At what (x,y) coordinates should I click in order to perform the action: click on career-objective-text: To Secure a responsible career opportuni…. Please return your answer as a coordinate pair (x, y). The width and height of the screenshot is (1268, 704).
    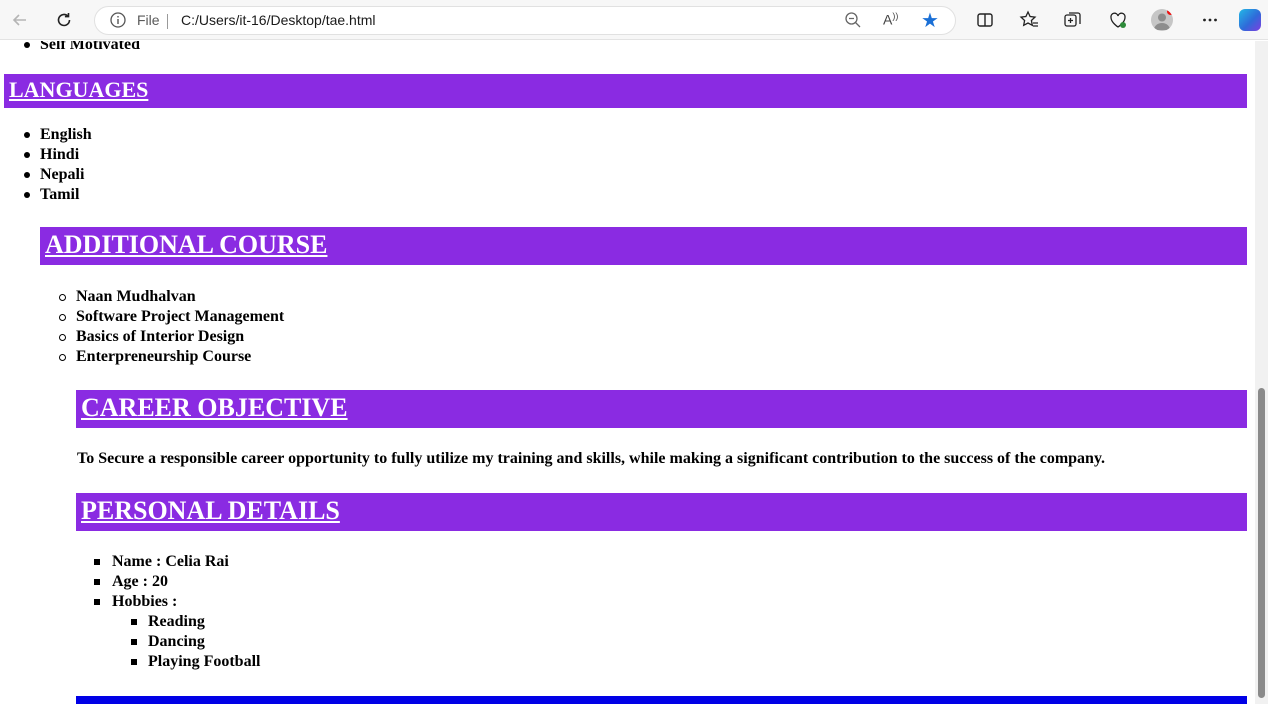
    Looking at the image, I should click on (591, 458).